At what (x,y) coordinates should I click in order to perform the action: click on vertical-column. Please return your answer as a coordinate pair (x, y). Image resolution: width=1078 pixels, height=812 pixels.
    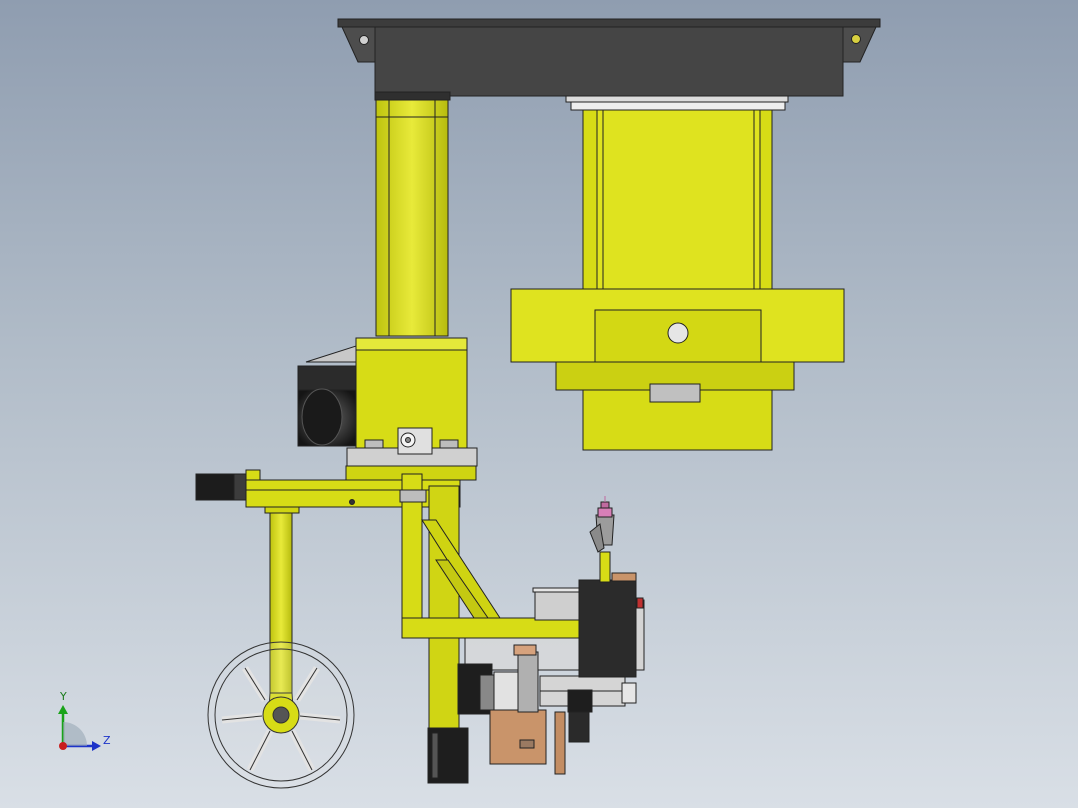
    Looking at the image, I should click on (412, 218).